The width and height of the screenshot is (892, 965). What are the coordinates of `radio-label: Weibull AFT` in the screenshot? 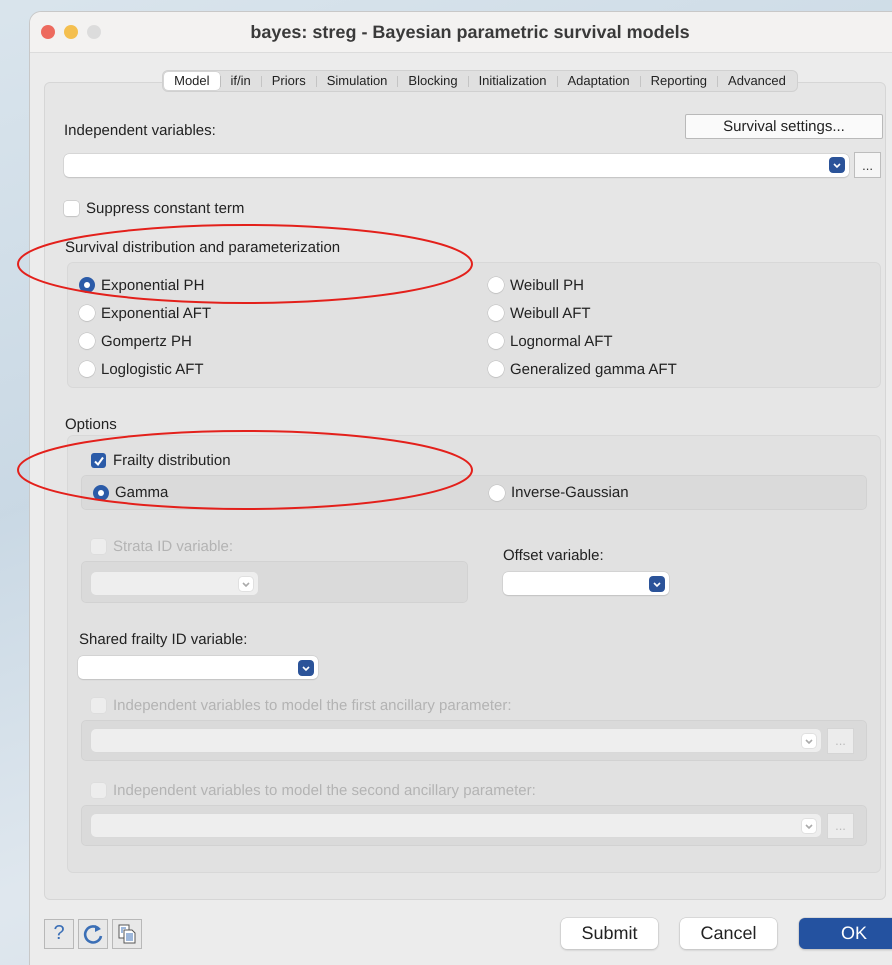 It's located at (550, 313).